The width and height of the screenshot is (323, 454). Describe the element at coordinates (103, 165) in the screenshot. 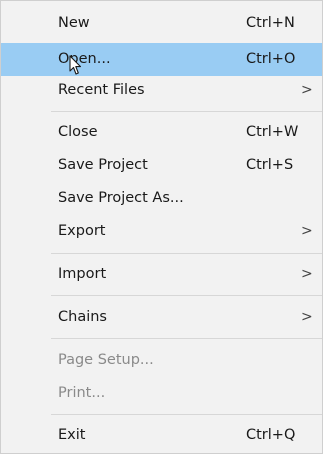

I see `menu-item-label: Save Project` at that location.